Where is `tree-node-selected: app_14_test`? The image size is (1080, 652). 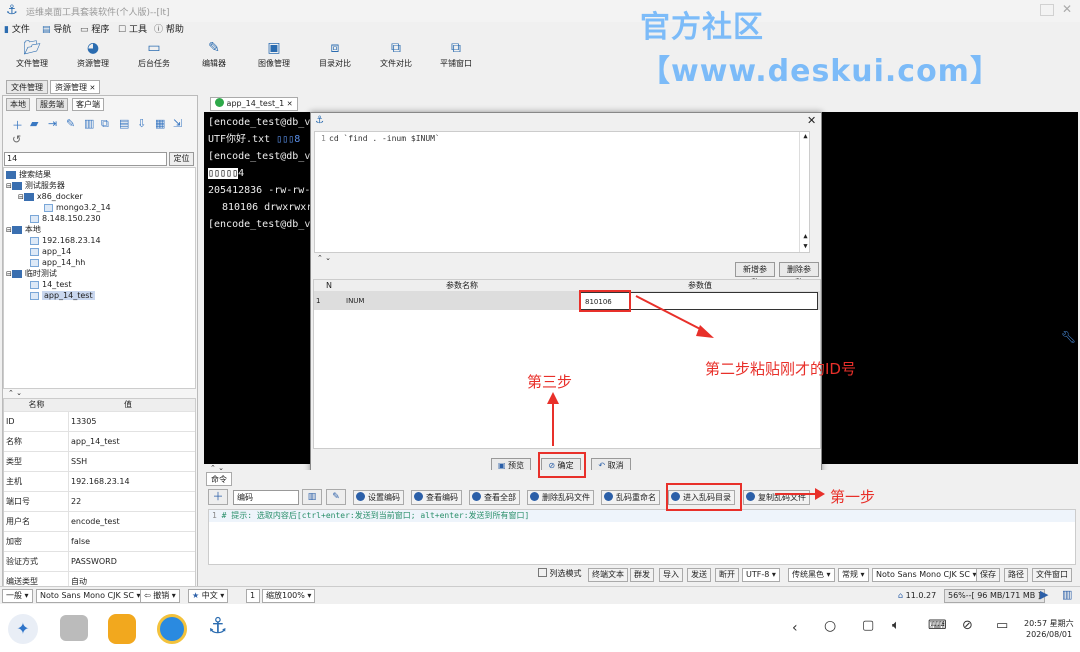
tree-node-selected: app_14_test is located at coordinates (112, 295).